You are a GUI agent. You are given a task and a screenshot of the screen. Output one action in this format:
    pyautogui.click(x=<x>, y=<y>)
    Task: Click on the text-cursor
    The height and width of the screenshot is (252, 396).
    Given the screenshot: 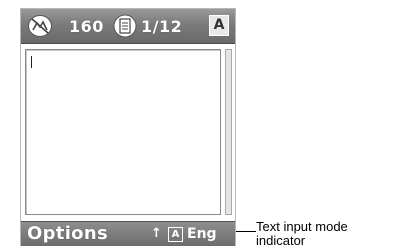 What is the action you would take?
    pyautogui.click(x=31, y=62)
    